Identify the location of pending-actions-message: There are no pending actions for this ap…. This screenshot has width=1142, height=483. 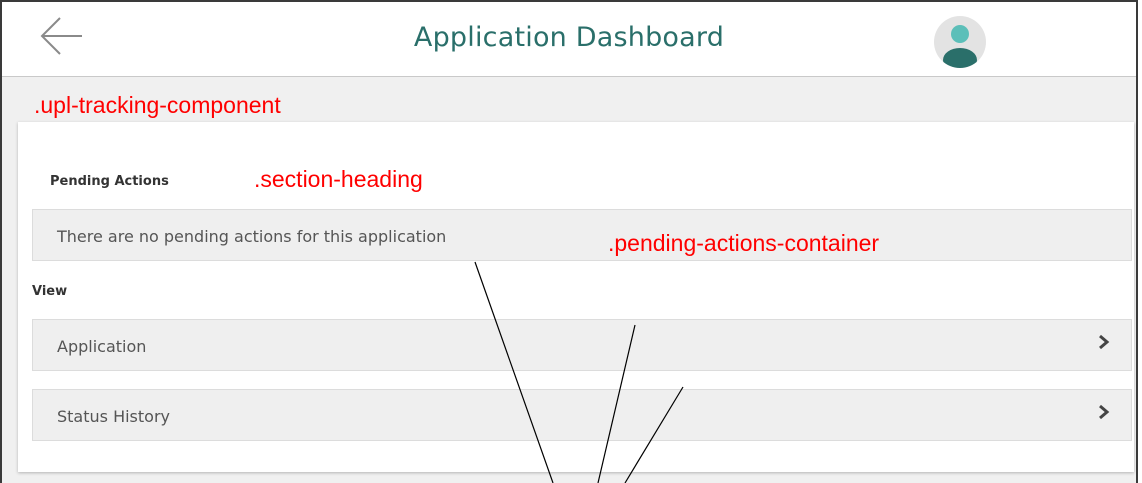
(252, 236).